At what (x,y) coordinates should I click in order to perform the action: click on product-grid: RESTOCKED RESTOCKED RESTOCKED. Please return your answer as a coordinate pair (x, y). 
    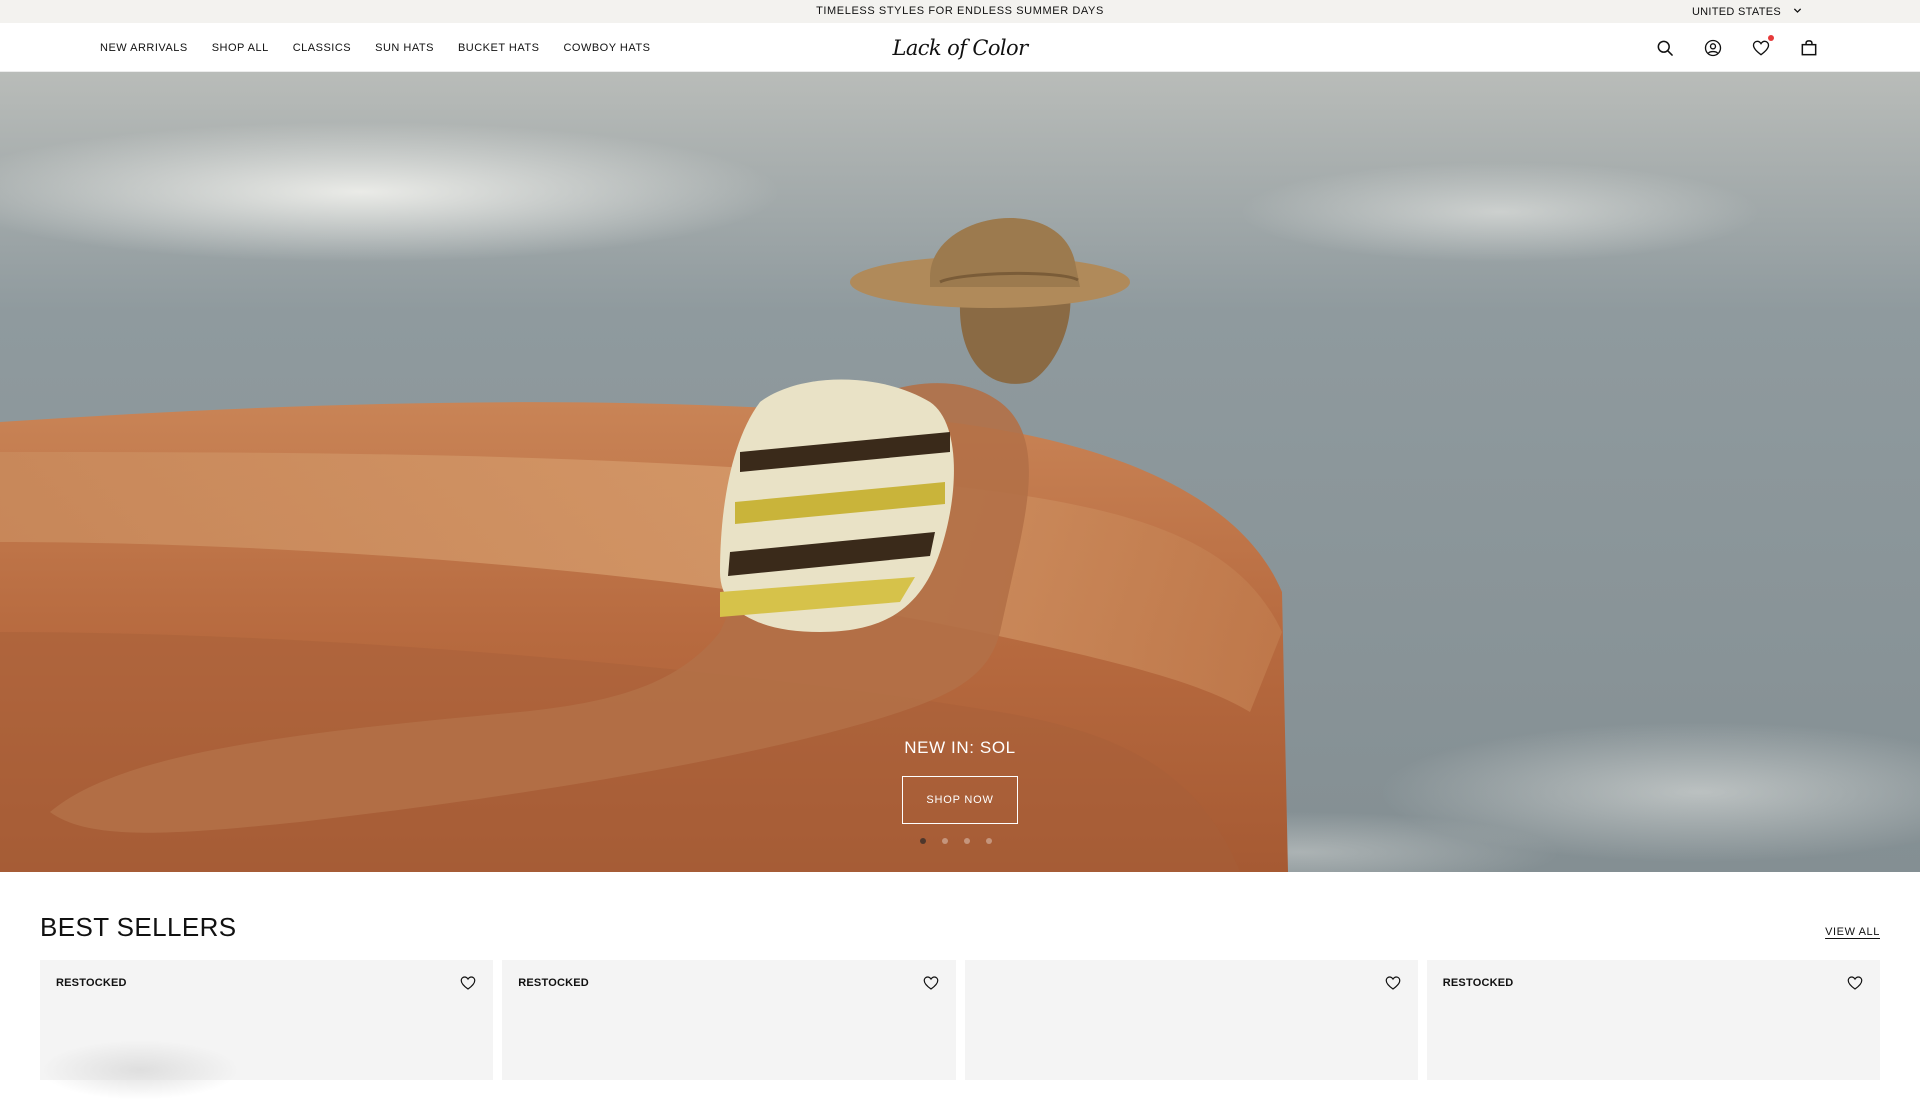
    Looking at the image, I should click on (960, 1020).